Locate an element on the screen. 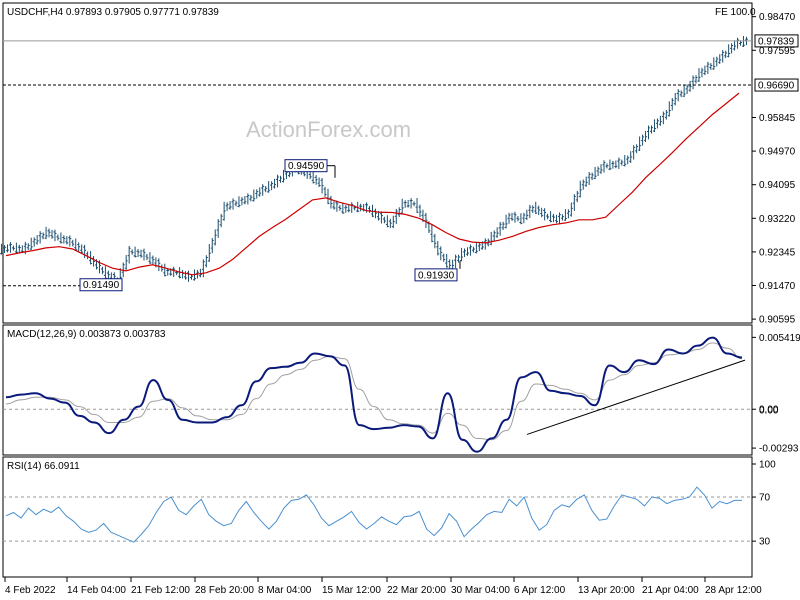 The width and height of the screenshot is (800, 600). fe-label: FE 100.0 is located at coordinates (735, 12).